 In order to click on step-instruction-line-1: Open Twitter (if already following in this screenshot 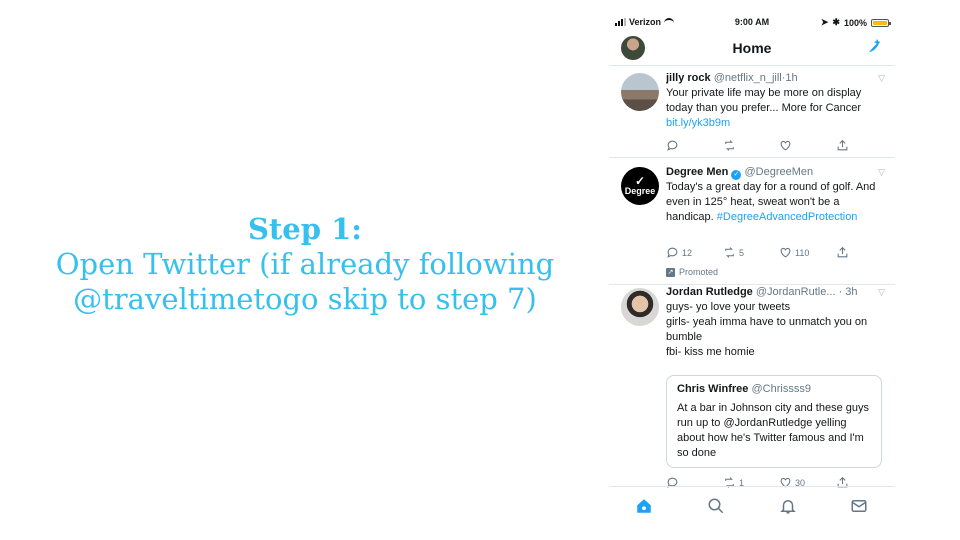, I will do `click(305, 263)`.